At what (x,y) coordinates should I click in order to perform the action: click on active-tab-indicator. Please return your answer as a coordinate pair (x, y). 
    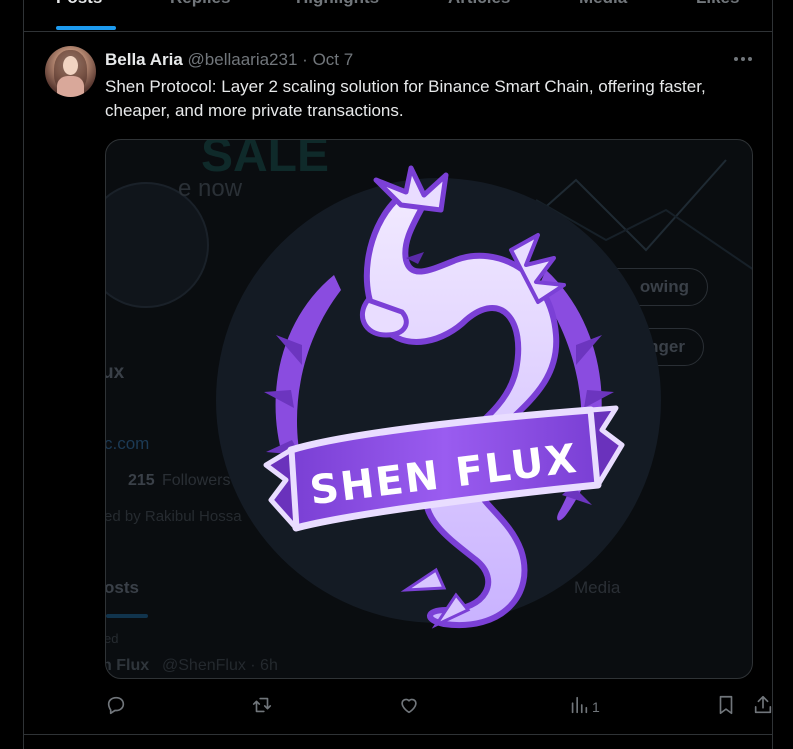
    Looking at the image, I should click on (86, 28).